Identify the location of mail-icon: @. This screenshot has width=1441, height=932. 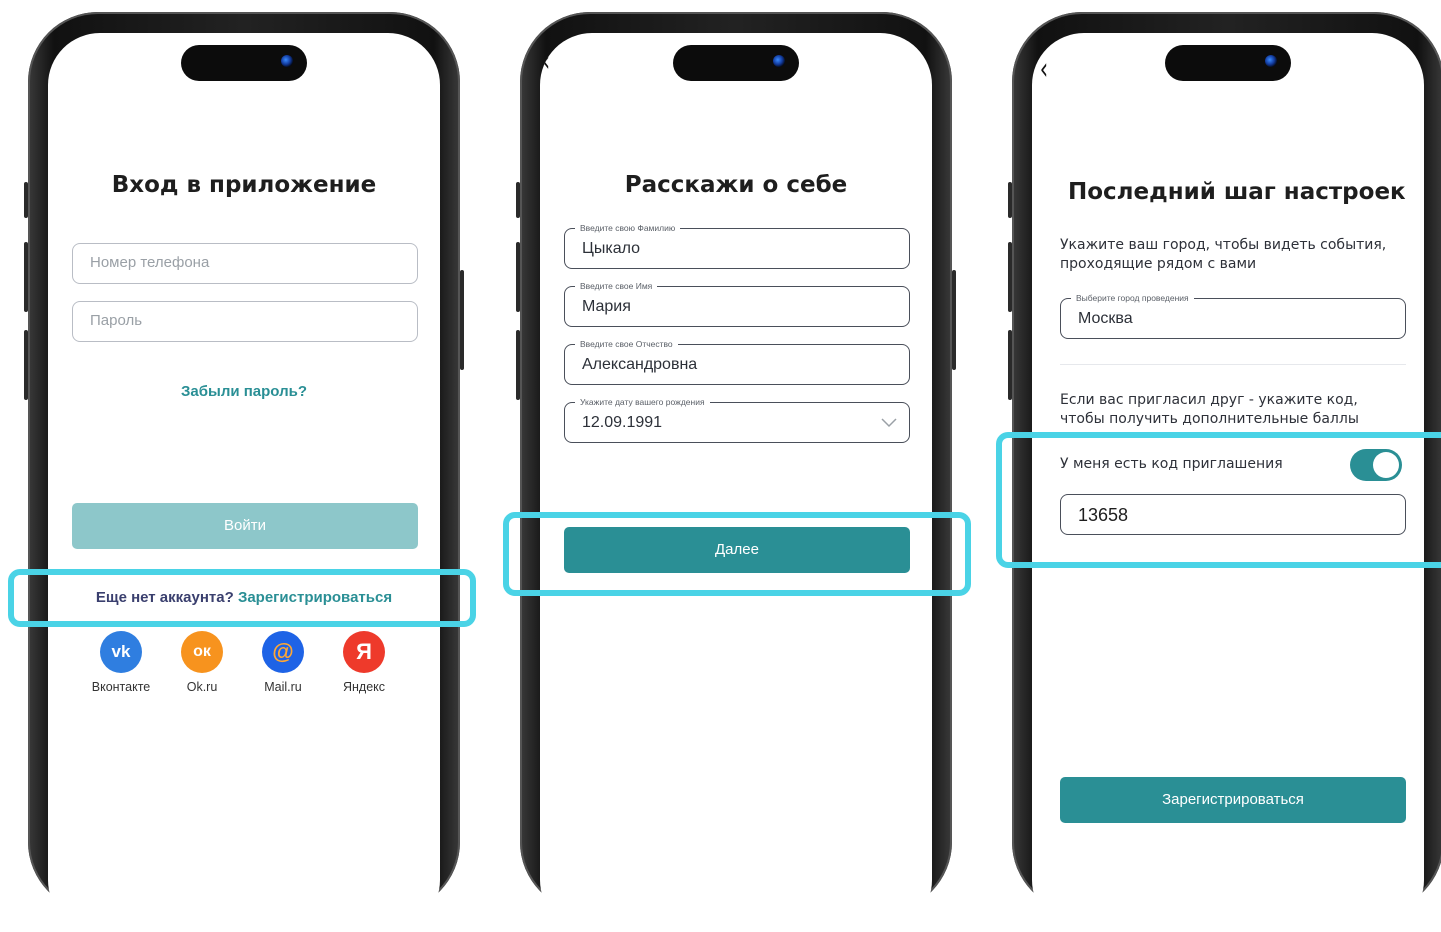
(283, 652).